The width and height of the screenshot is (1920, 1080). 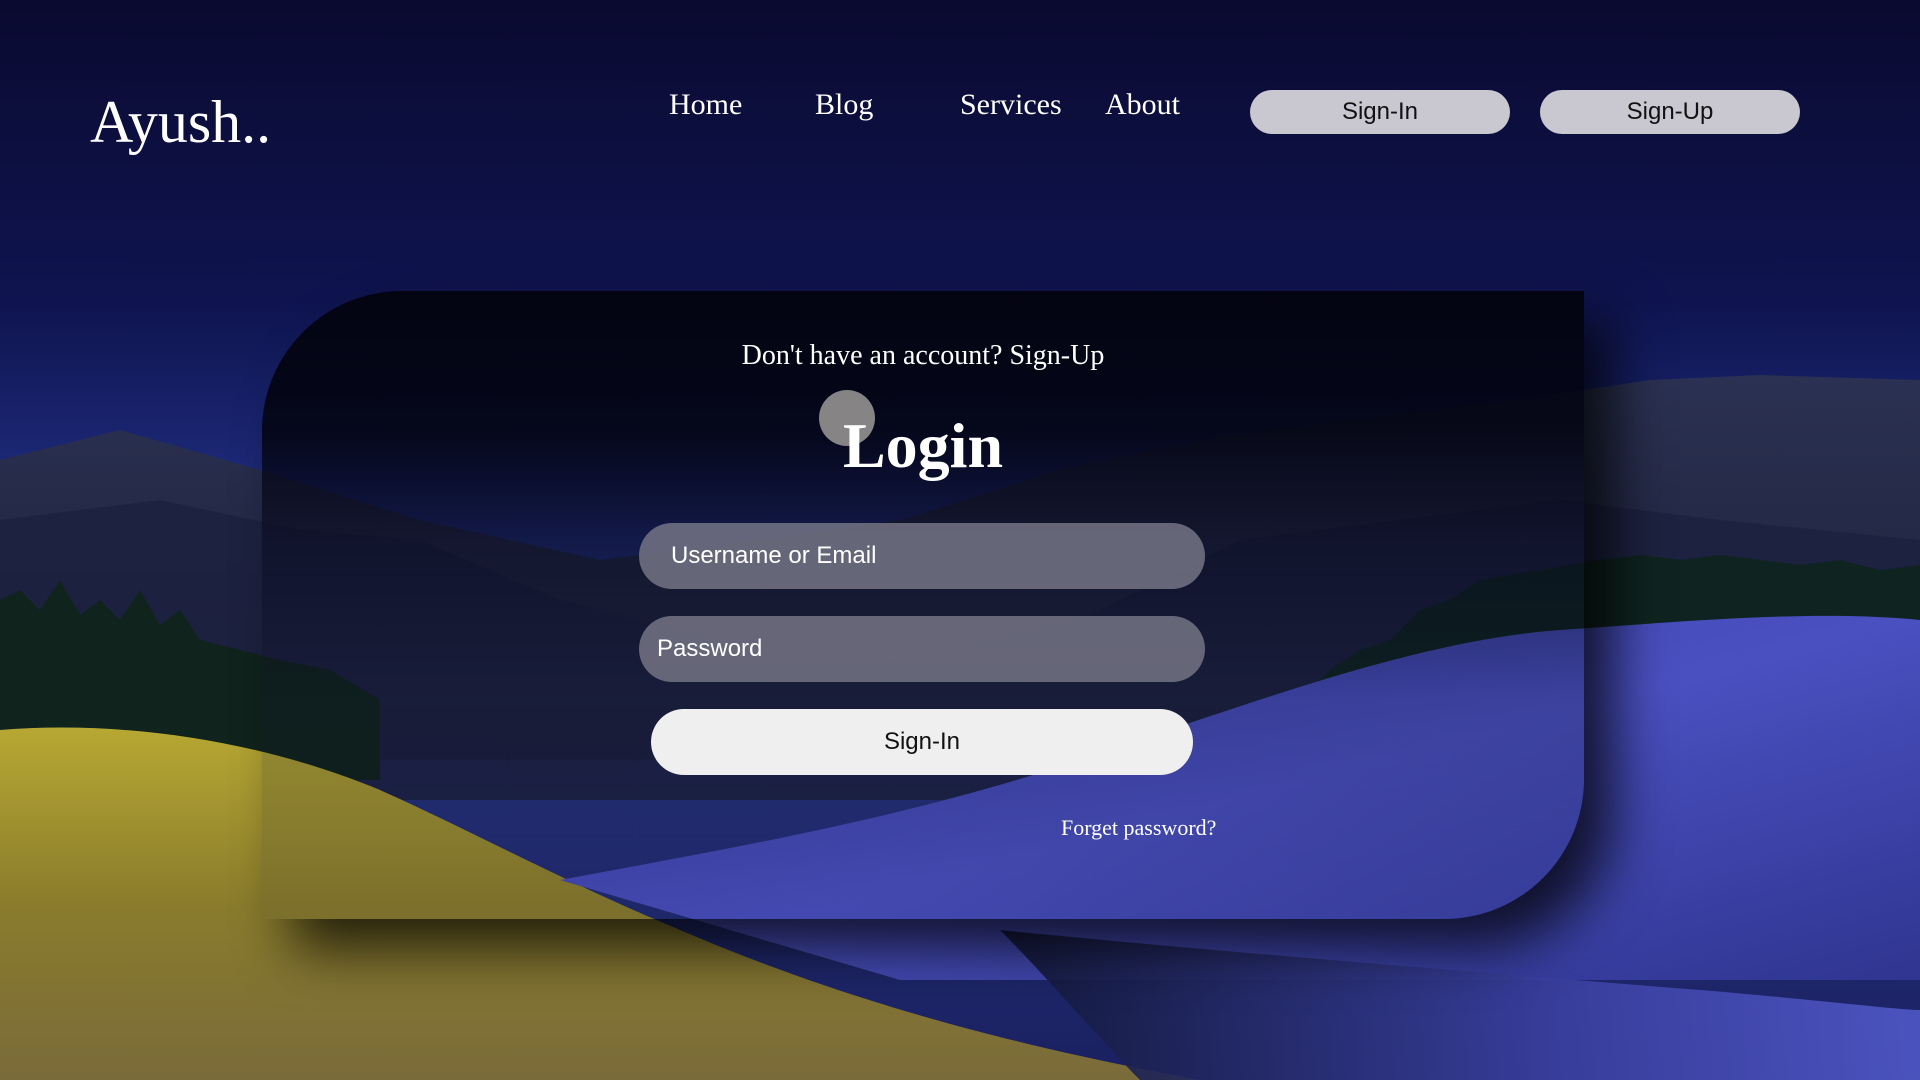 I want to click on header-sign-in-button: Sign-In, so click(x=1380, y=112).